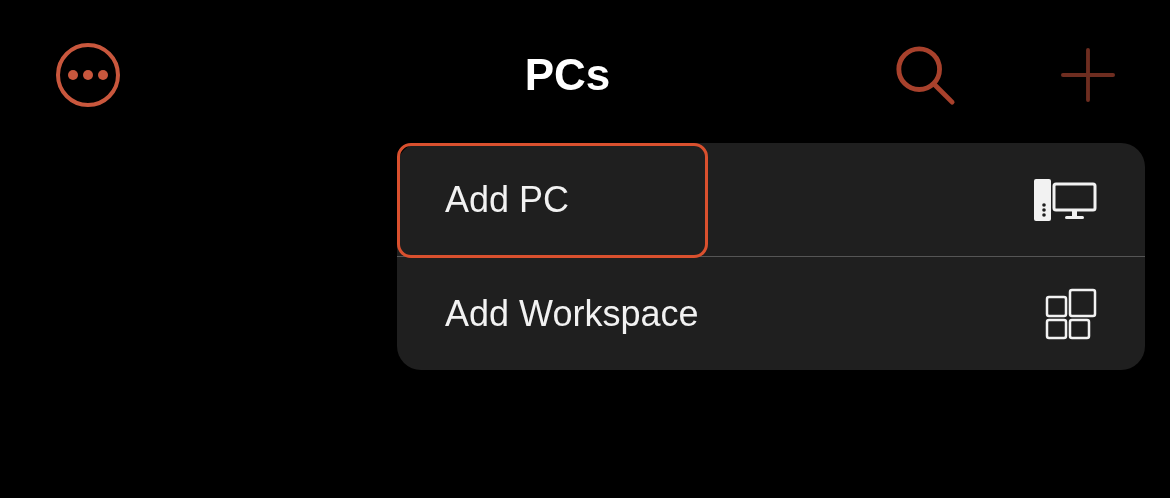 Image resolution: width=1170 pixels, height=498 pixels. Describe the element at coordinates (572, 313) in the screenshot. I see `menu-item: Add Workspace` at that location.